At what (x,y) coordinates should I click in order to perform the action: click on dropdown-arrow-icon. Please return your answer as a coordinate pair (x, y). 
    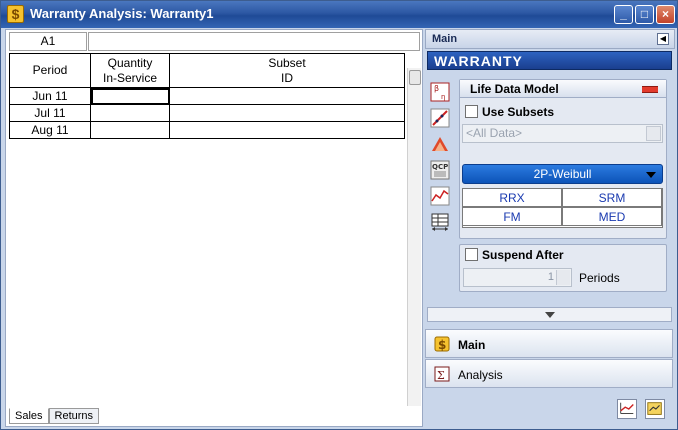
    Looking at the image, I should click on (651, 175).